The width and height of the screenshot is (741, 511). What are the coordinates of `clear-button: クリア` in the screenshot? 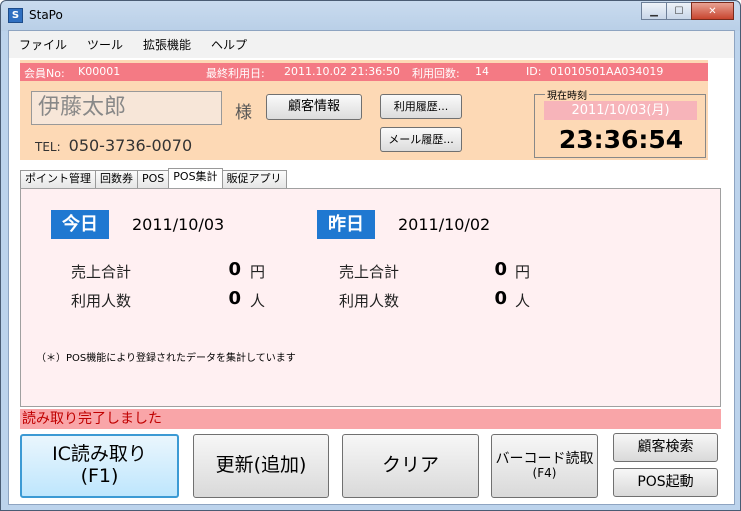 It's located at (410, 466).